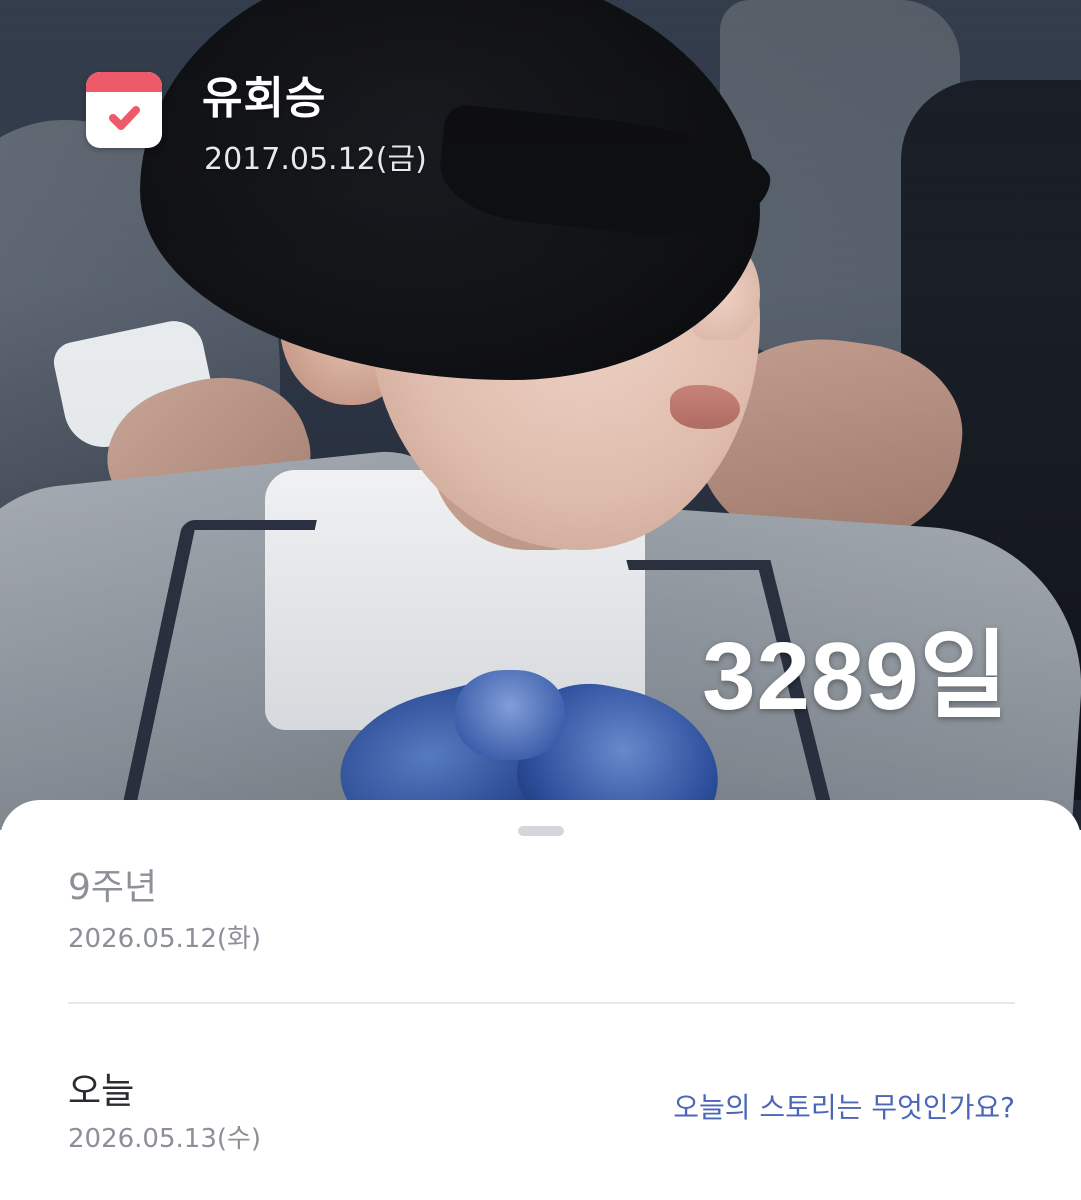 Image resolution: width=1081 pixels, height=1200 pixels. I want to click on divider, so click(541, 1003).